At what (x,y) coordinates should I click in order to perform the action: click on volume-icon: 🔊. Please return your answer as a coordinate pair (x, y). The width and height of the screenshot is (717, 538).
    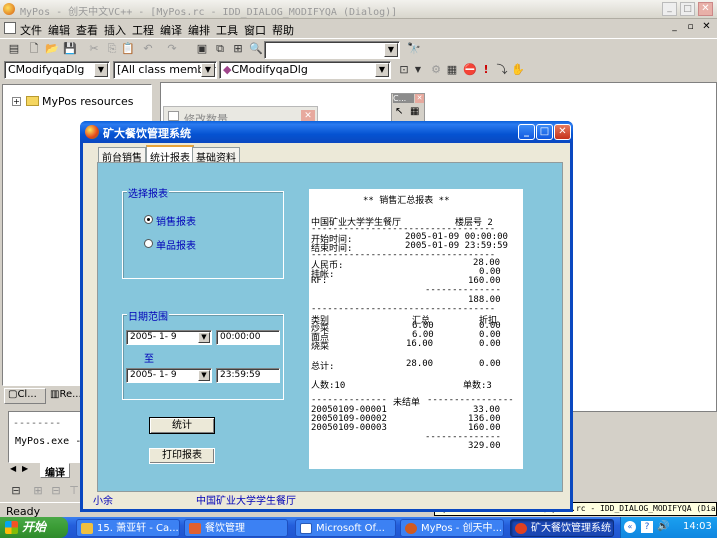
    Looking at the image, I should click on (663, 526).